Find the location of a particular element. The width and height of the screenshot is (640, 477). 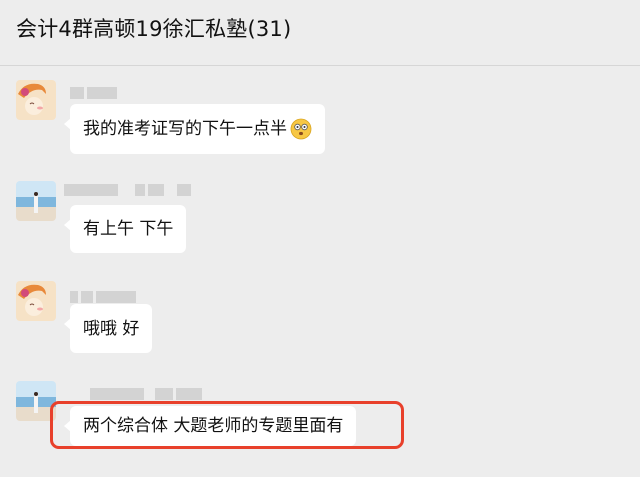

message-bubble: 我的准考证写的下午一点半 is located at coordinates (194, 129).